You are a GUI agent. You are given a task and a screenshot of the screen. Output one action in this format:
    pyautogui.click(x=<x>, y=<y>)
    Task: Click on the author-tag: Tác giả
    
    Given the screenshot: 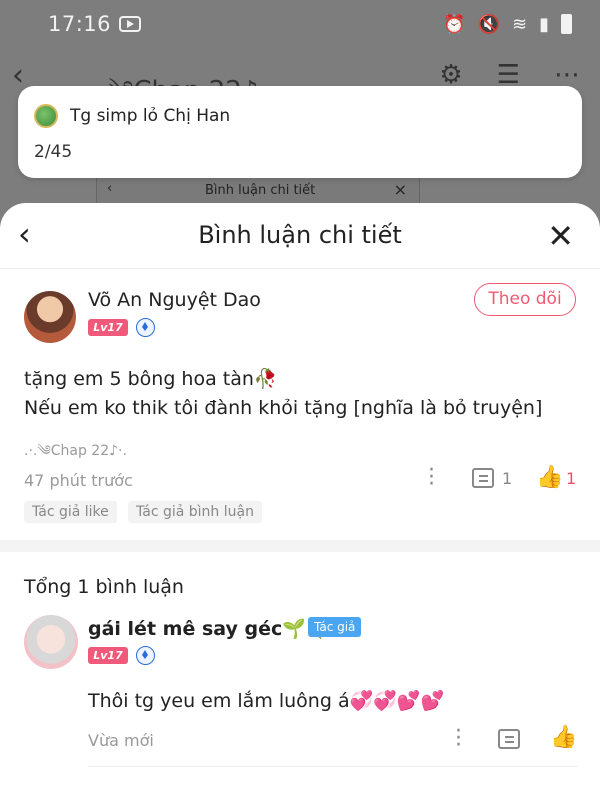 What is the action you would take?
    pyautogui.click(x=335, y=627)
    